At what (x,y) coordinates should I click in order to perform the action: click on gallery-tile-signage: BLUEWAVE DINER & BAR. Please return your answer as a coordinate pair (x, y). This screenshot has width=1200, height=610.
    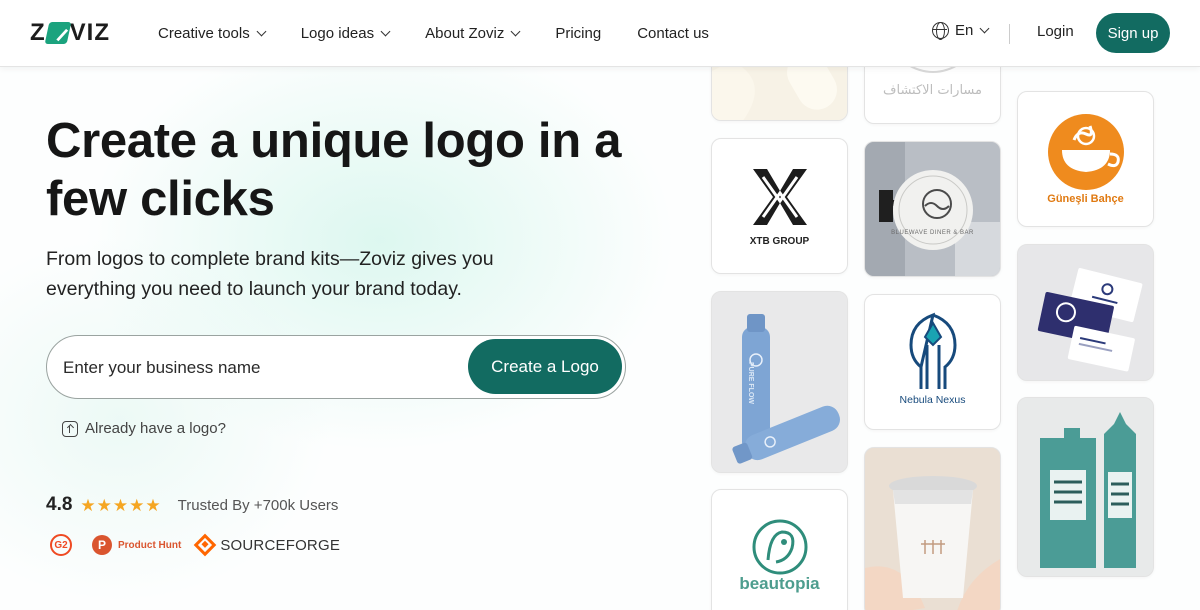
    Looking at the image, I should click on (932, 209).